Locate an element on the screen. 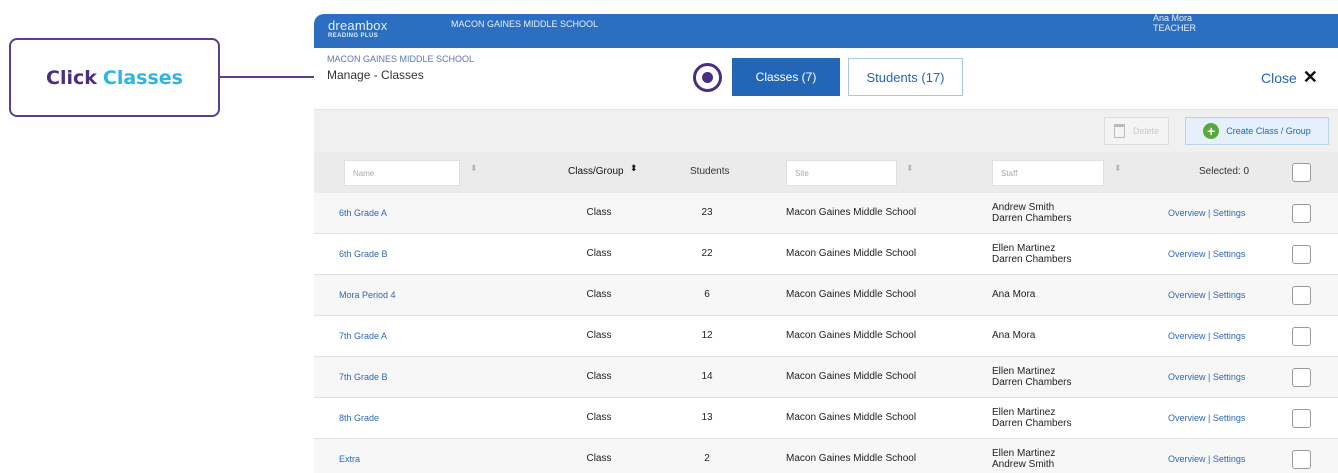  target-dot is located at coordinates (707, 77).